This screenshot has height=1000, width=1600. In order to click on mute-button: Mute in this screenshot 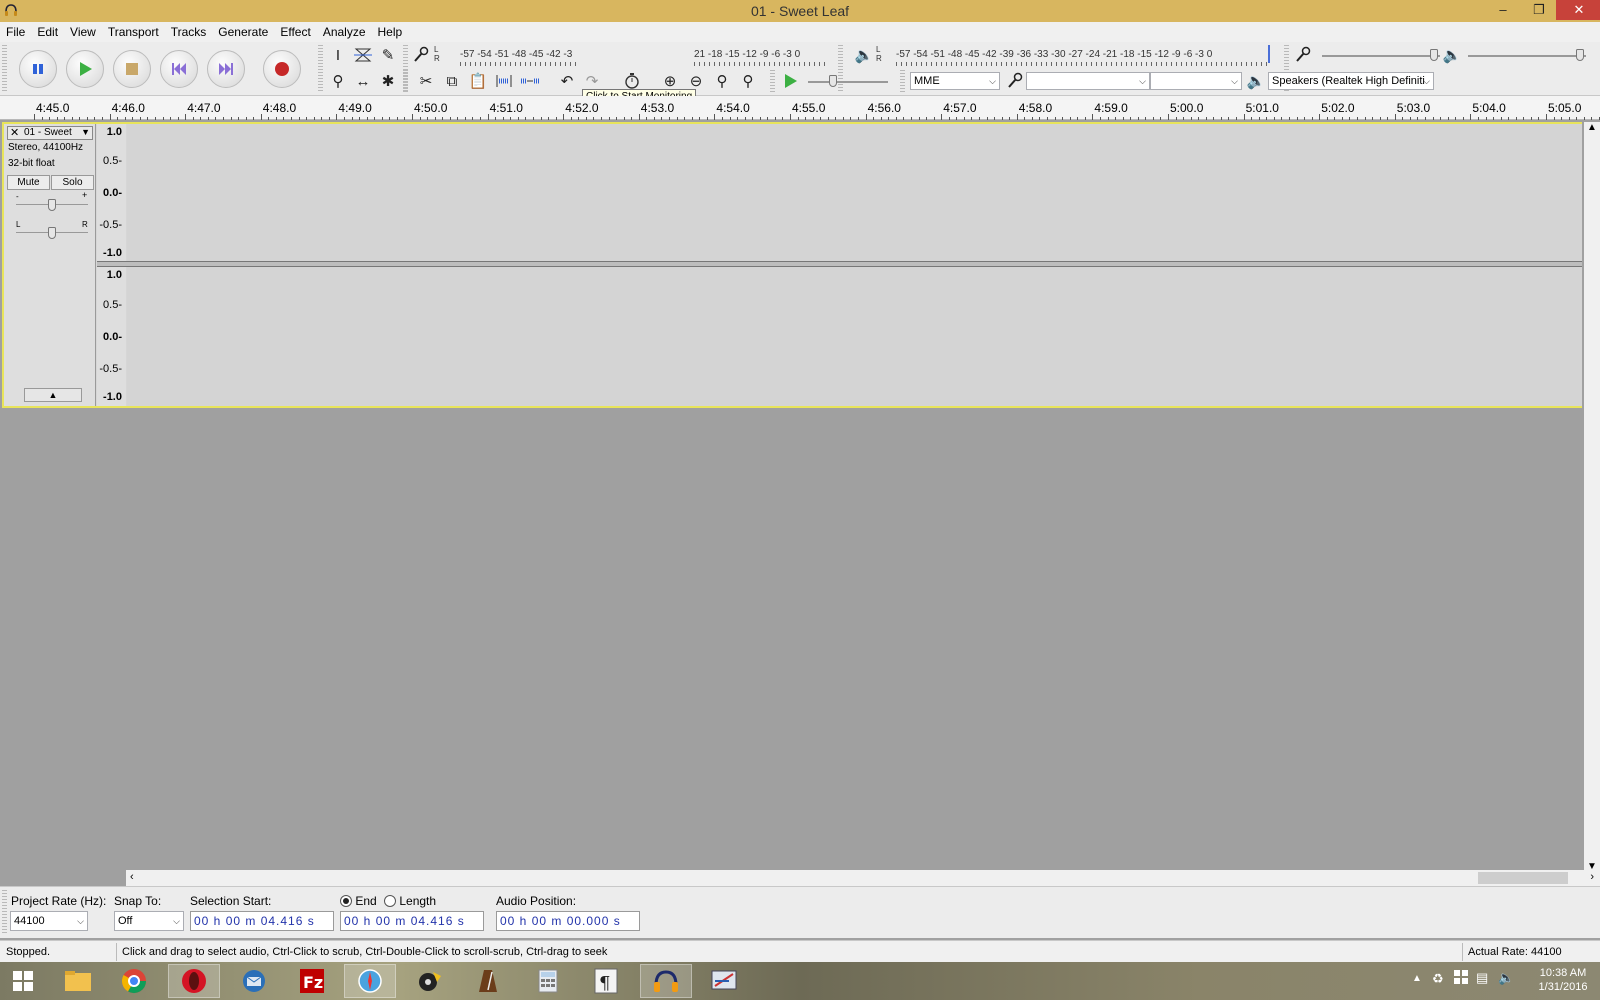, I will do `click(28, 182)`.